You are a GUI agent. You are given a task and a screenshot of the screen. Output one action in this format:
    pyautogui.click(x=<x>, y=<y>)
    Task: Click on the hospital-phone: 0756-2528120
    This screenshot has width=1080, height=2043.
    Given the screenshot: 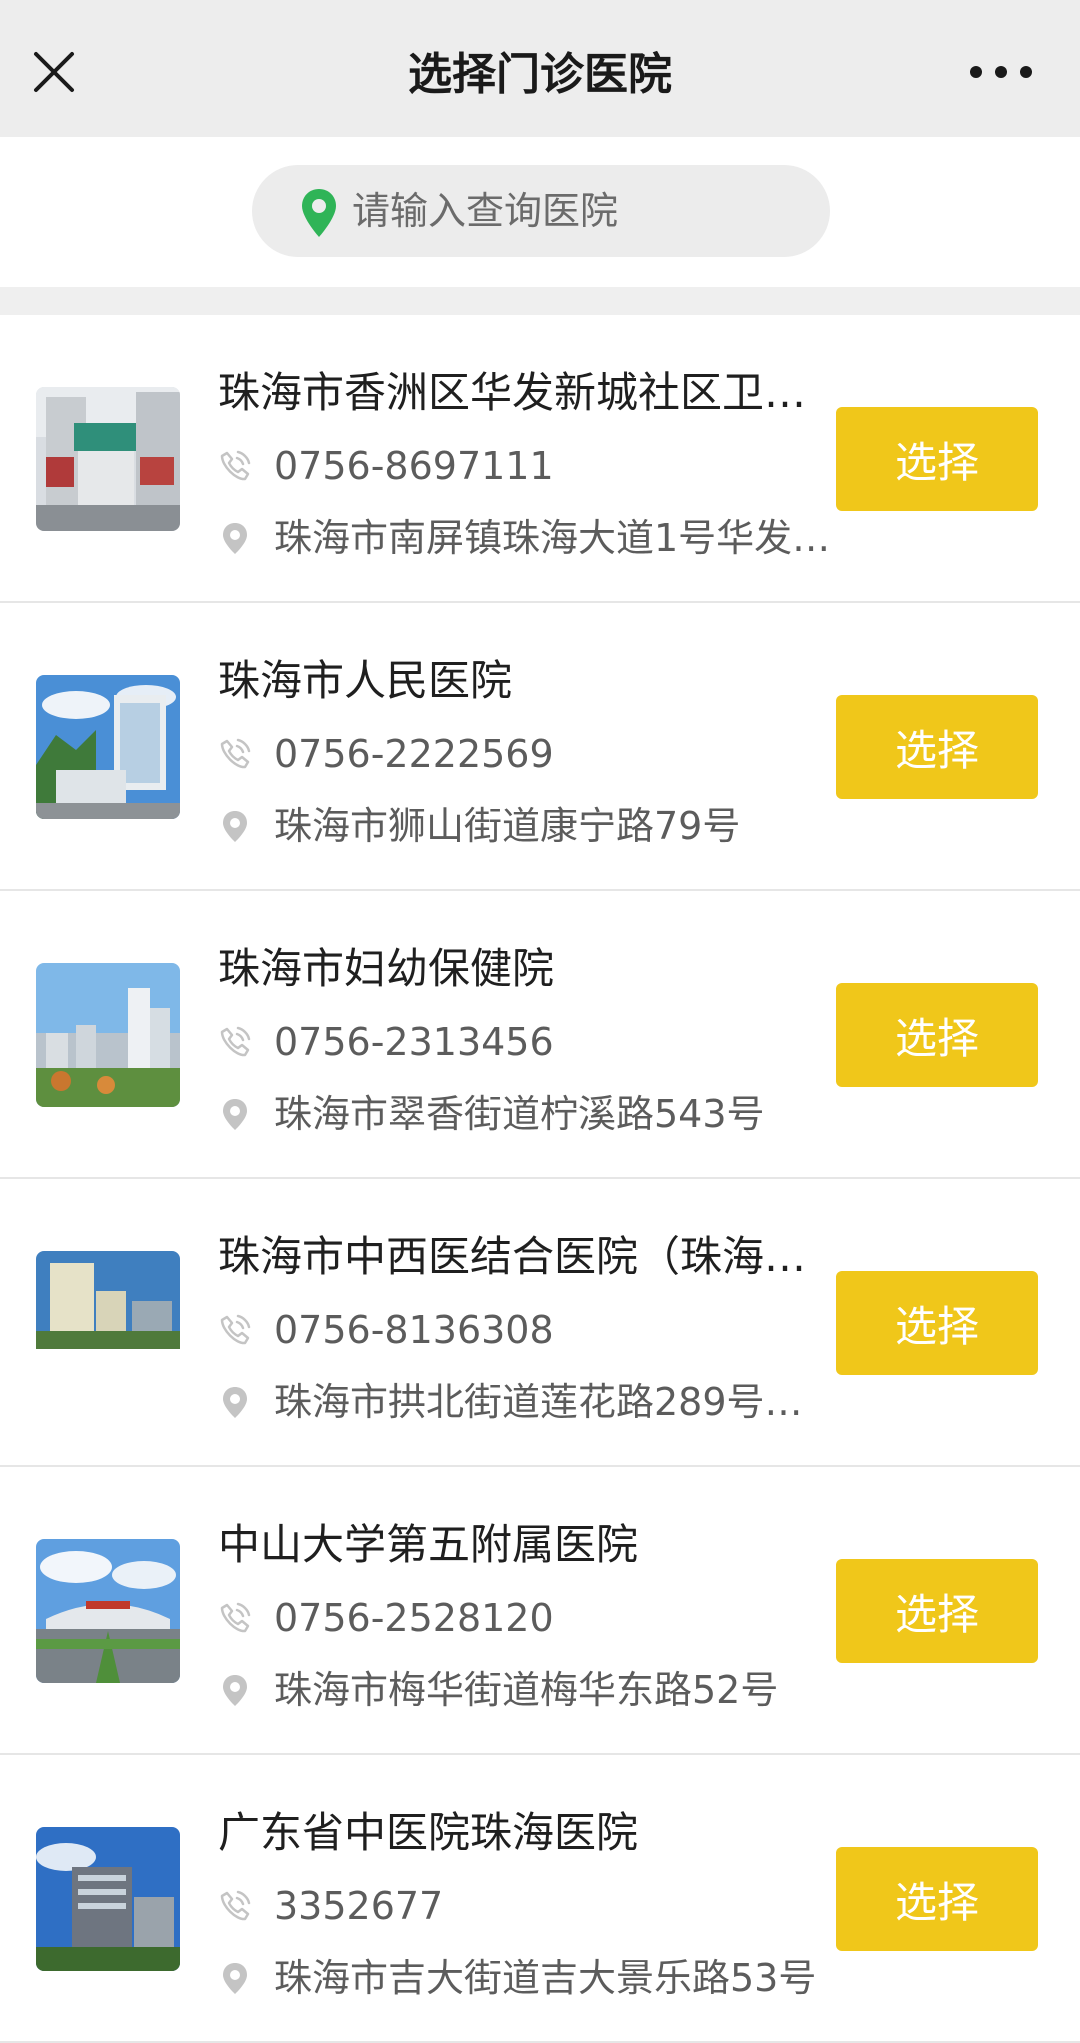 What is the action you would take?
    pyautogui.click(x=414, y=1618)
    